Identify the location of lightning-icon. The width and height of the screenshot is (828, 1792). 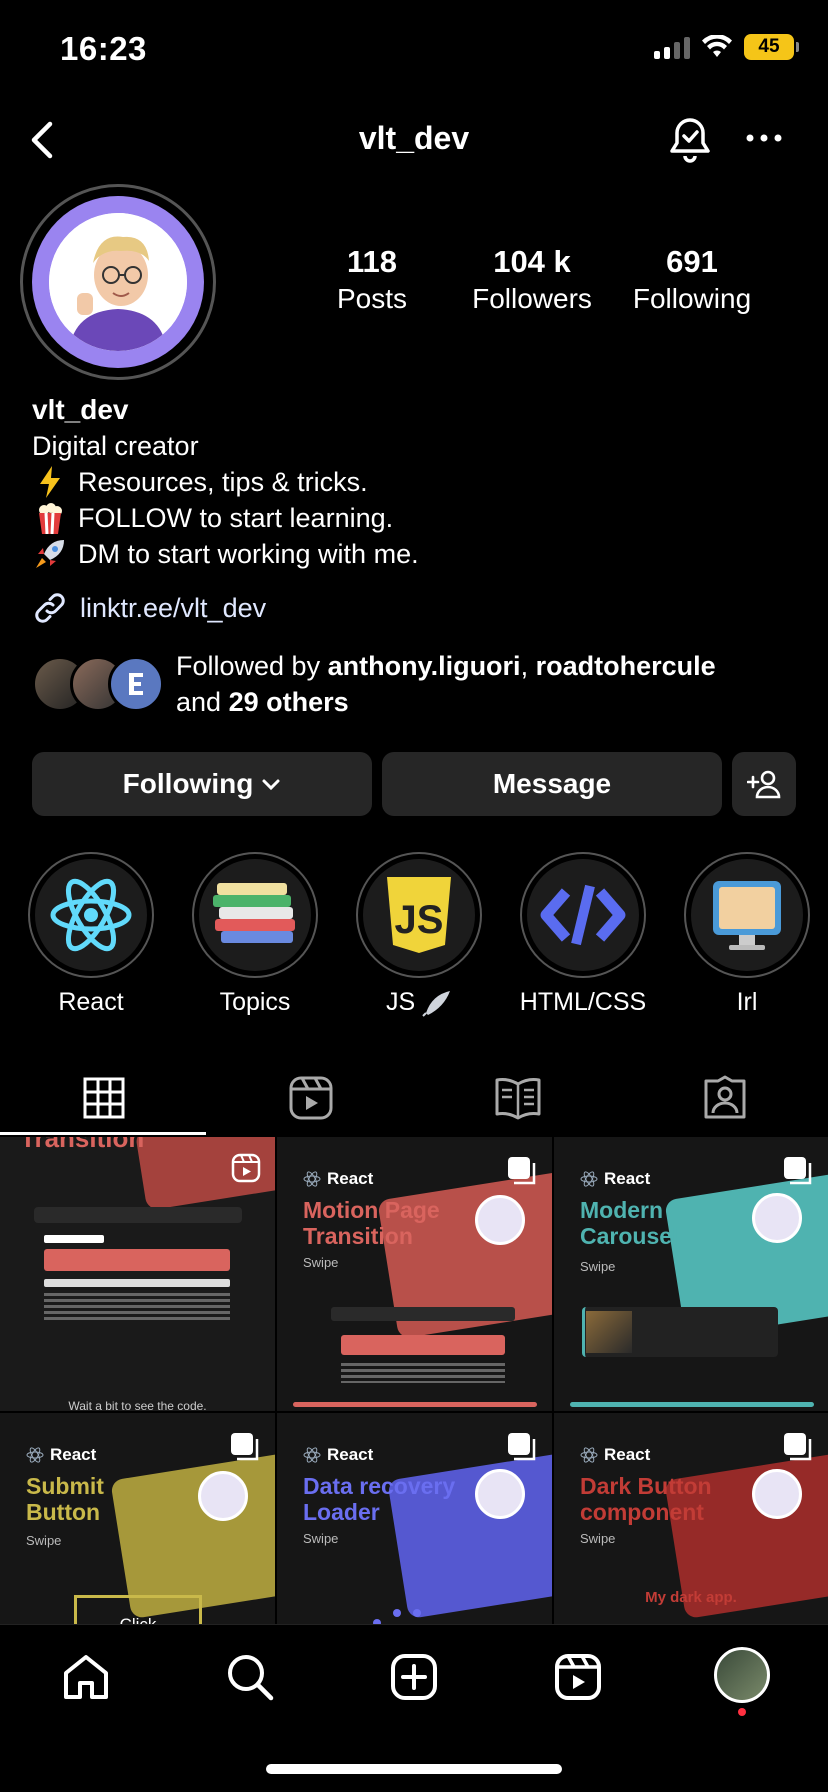
(50, 482).